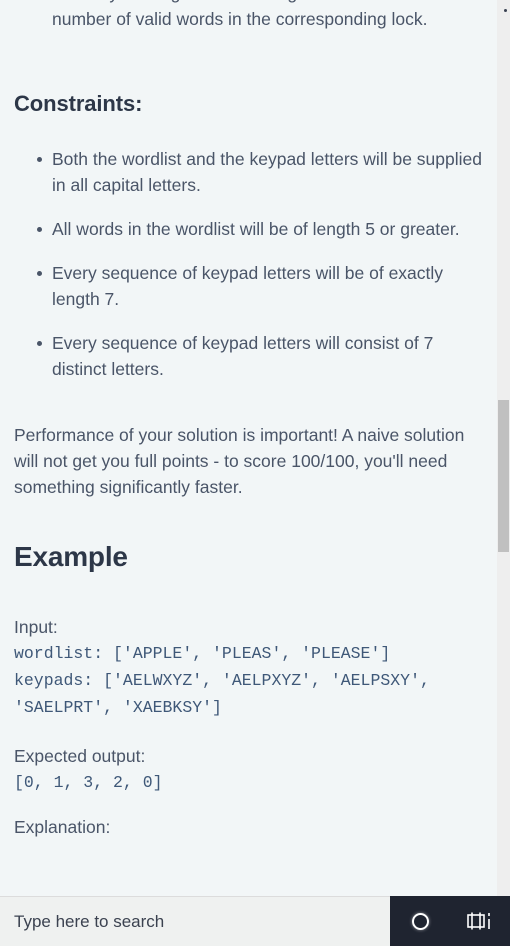 The width and height of the screenshot is (510, 946). Describe the element at coordinates (503, 476) in the screenshot. I see `scrollbar-thumb` at that location.